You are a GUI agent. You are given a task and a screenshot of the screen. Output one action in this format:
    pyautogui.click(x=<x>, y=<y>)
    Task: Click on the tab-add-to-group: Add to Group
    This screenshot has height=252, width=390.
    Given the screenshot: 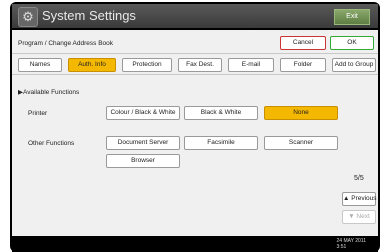 What is the action you would take?
    pyautogui.click(x=354, y=65)
    